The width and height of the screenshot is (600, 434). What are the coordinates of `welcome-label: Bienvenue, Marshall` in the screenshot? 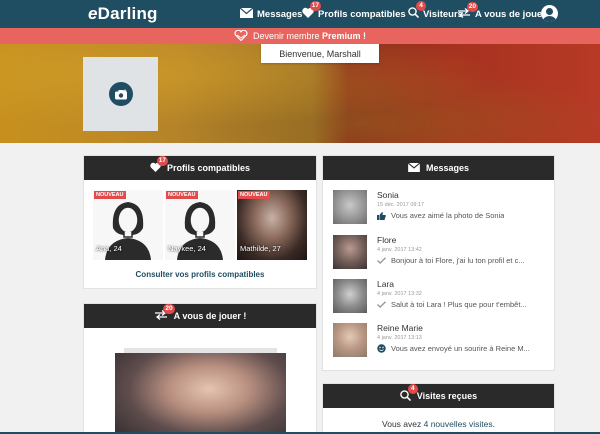 It's located at (320, 53).